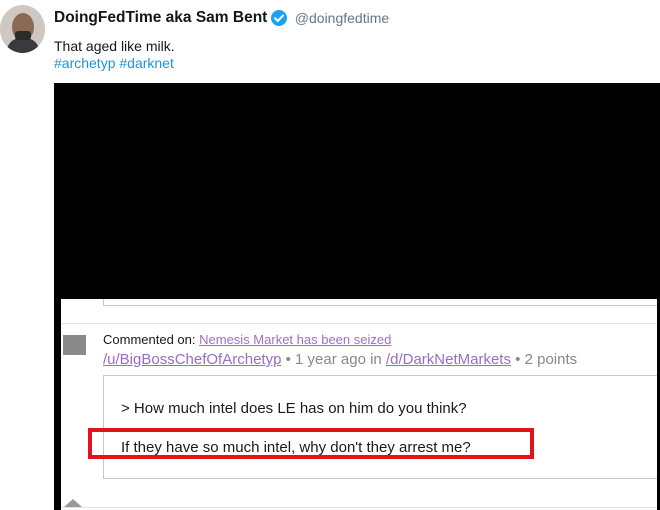 The height and width of the screenshot is (510, 660). Describe the element at coordinates (295, 339) in the screenshot. I see `post-title-link: Nemesis Market has been seized` at that location.